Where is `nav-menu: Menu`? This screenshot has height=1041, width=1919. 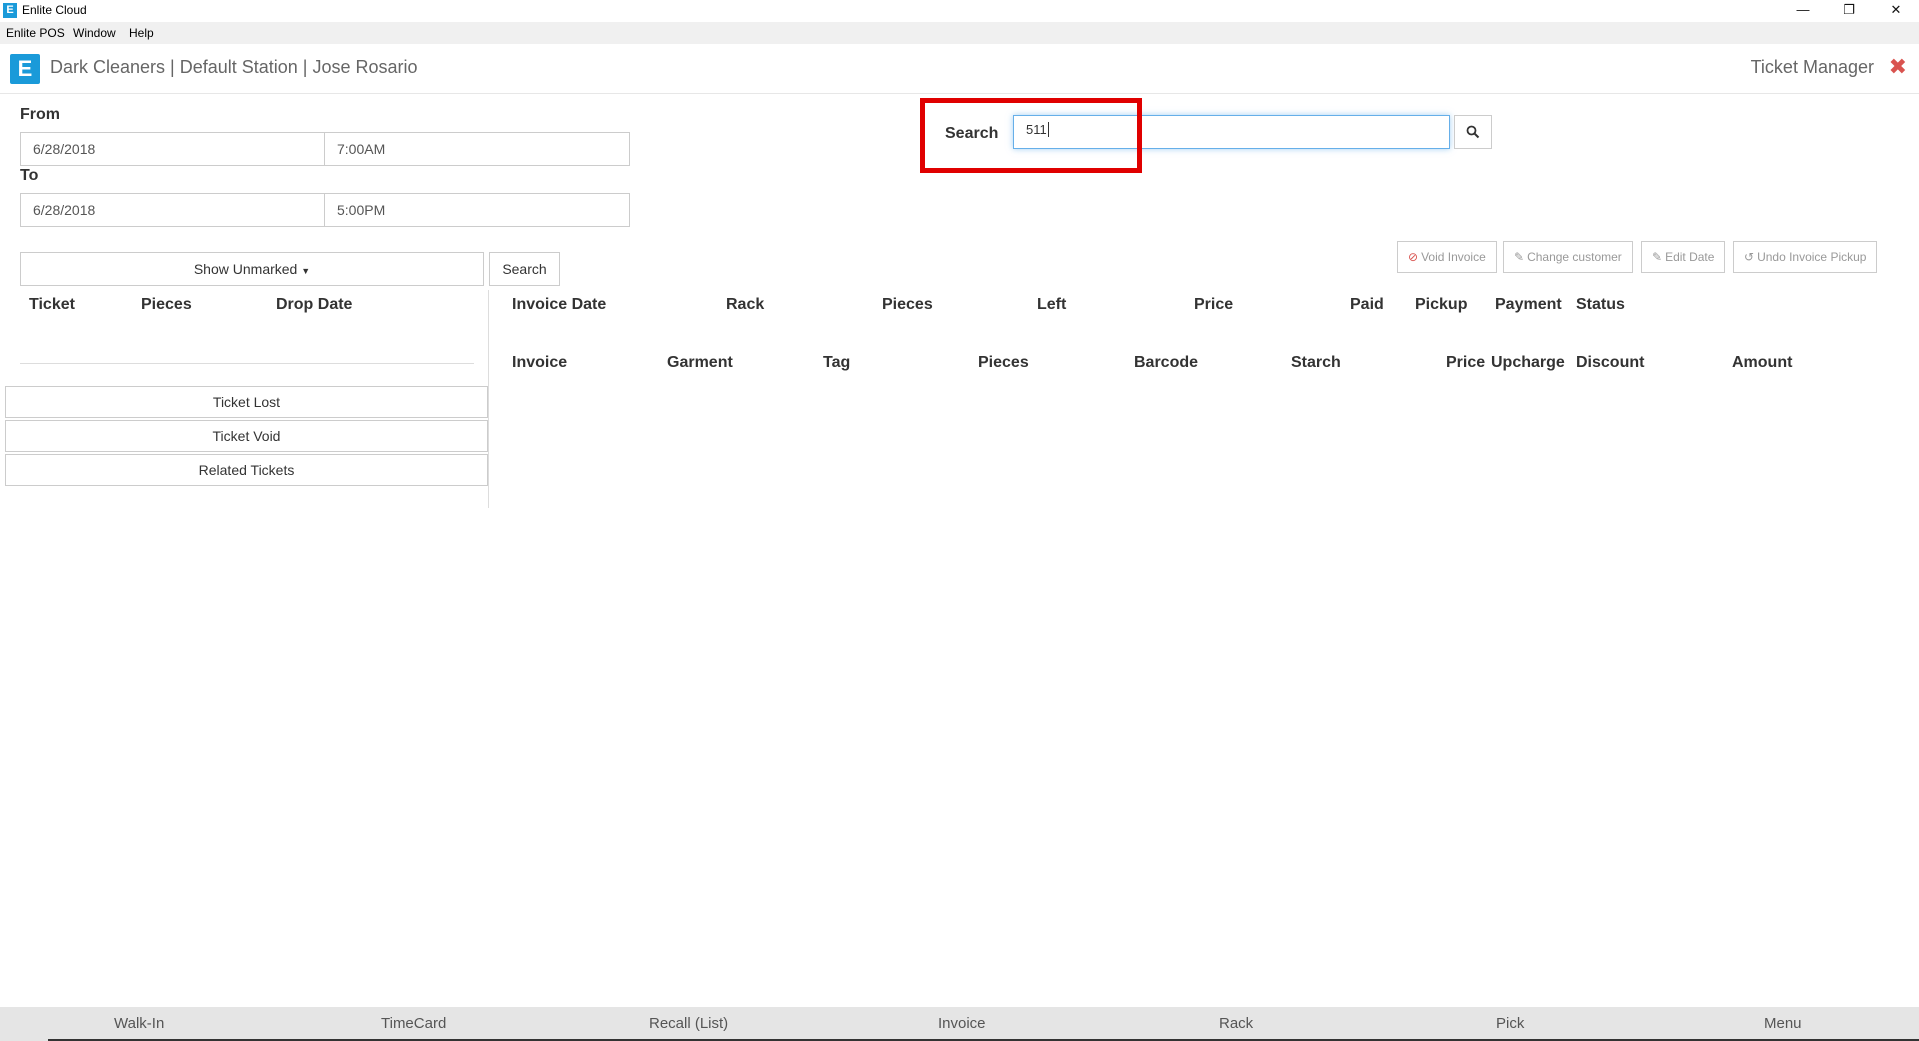
nav-menu: Menu is located at coordinates (1783, 1023).